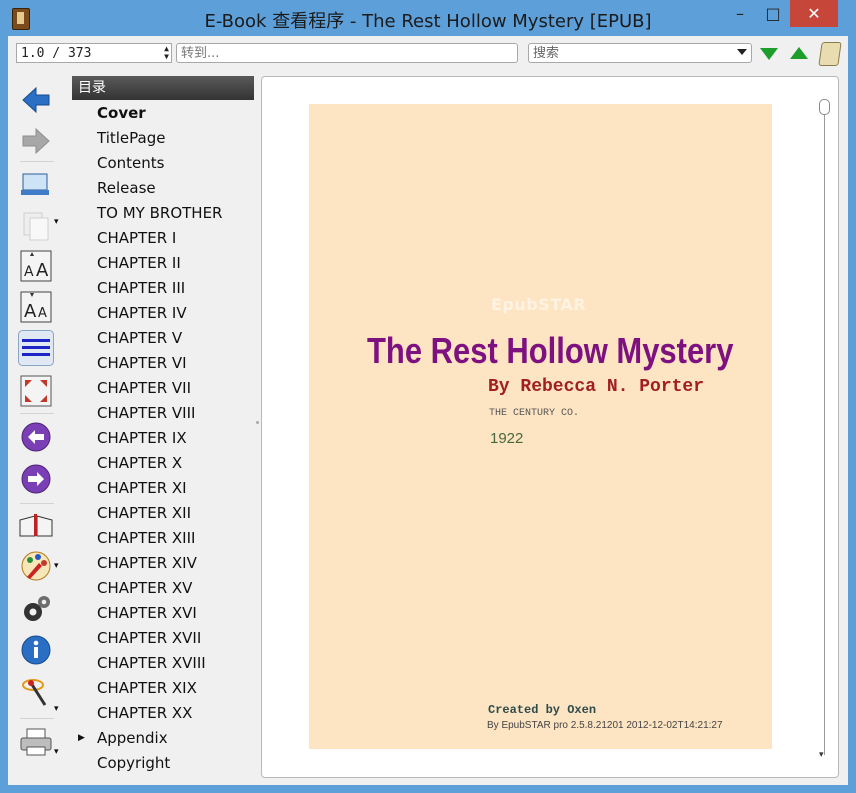 This screenshot has width=856, height=793. I want to click on left-toolbar: ▾ AA AA ▾ ▾ ▾, so click(39, 428).